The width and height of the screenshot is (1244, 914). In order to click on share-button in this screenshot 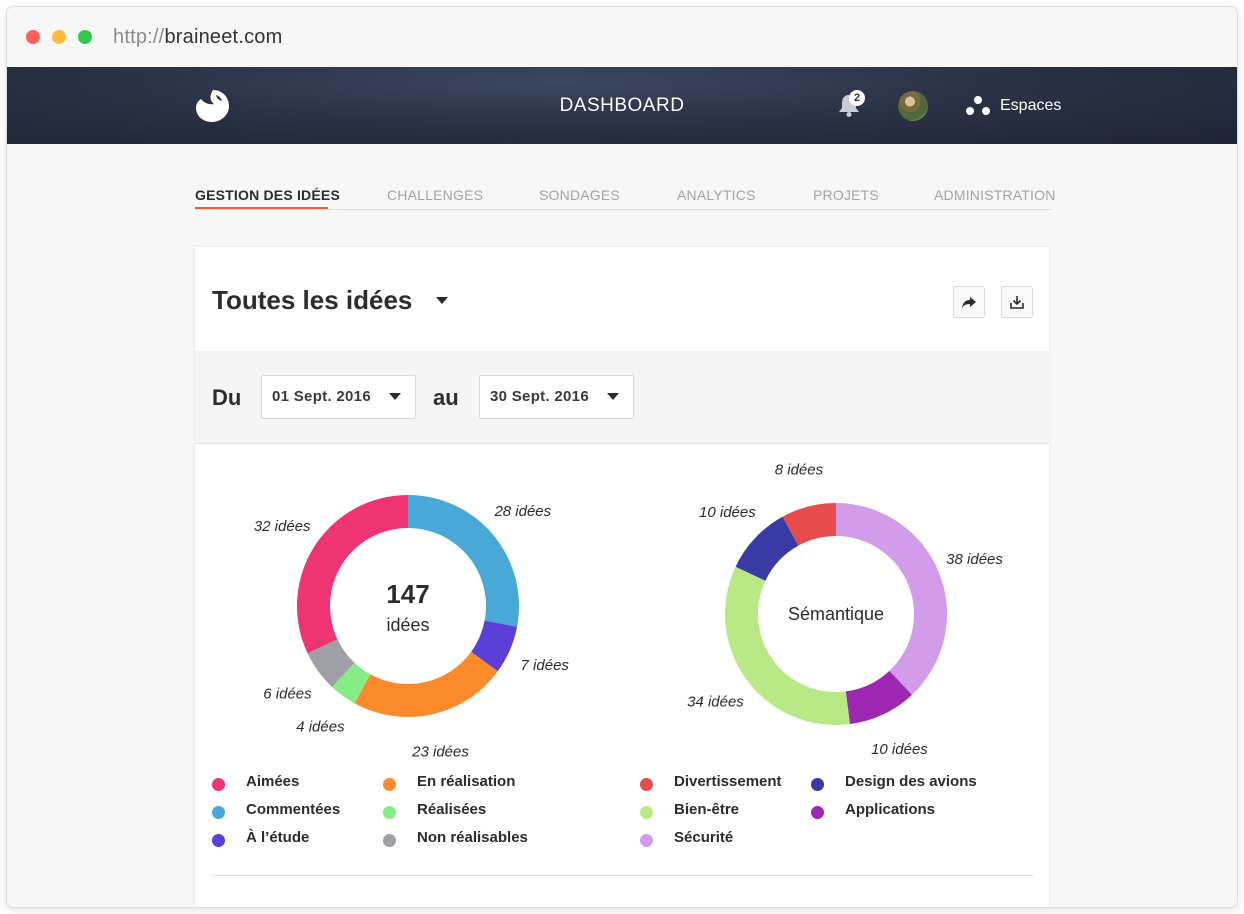, I will do `click(969, 302)`.